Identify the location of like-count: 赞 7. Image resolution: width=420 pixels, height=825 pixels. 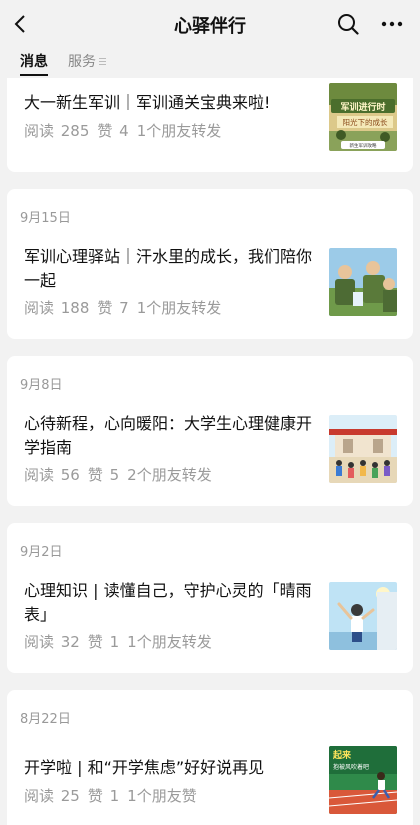
(113, 308).